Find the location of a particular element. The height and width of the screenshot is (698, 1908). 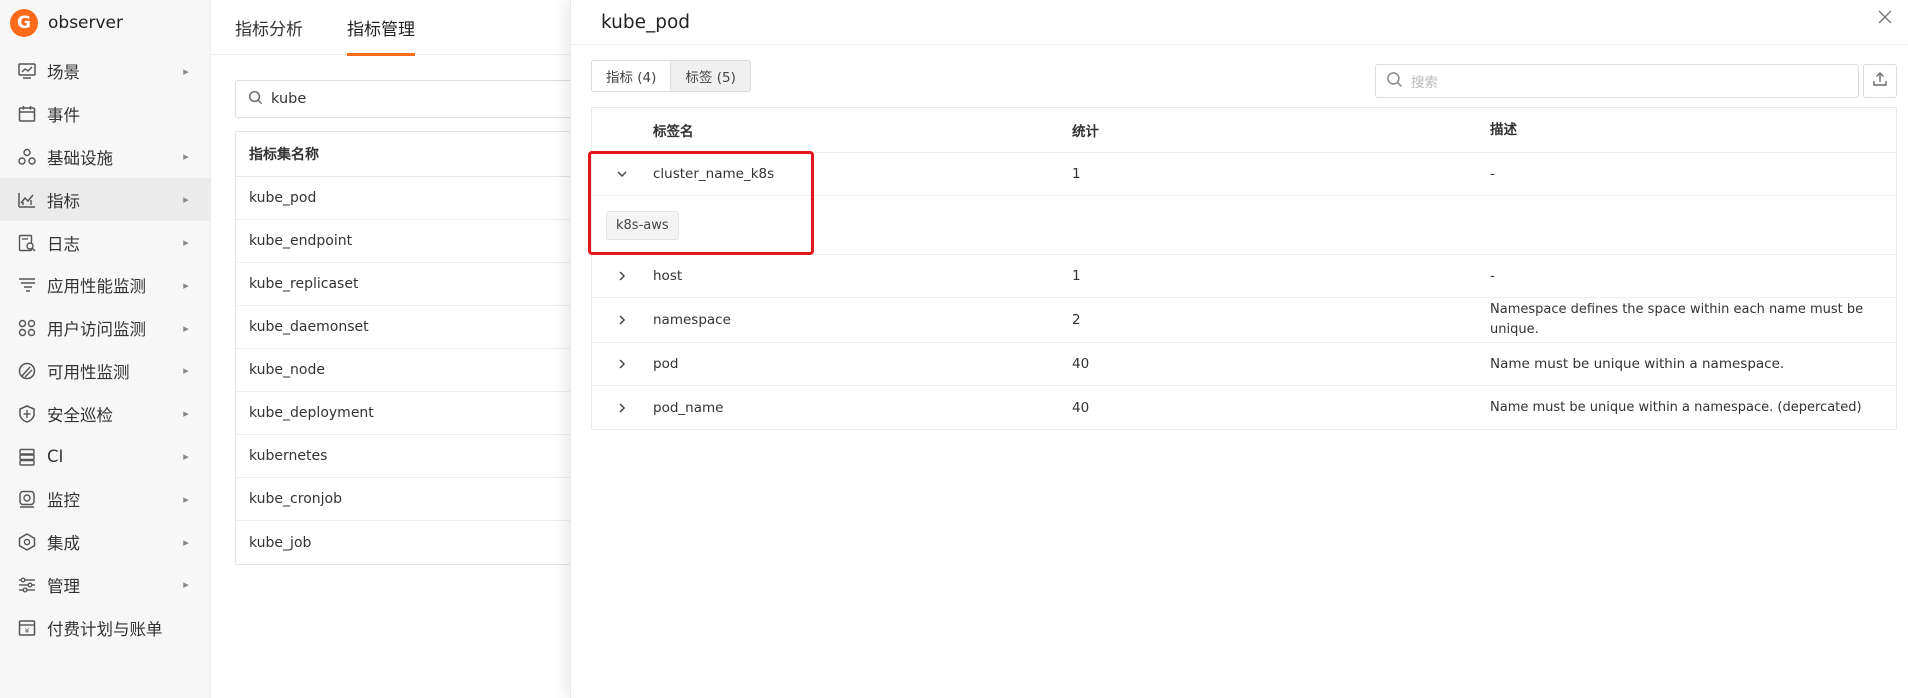

close-icon is located at coordinates (1885, 17).